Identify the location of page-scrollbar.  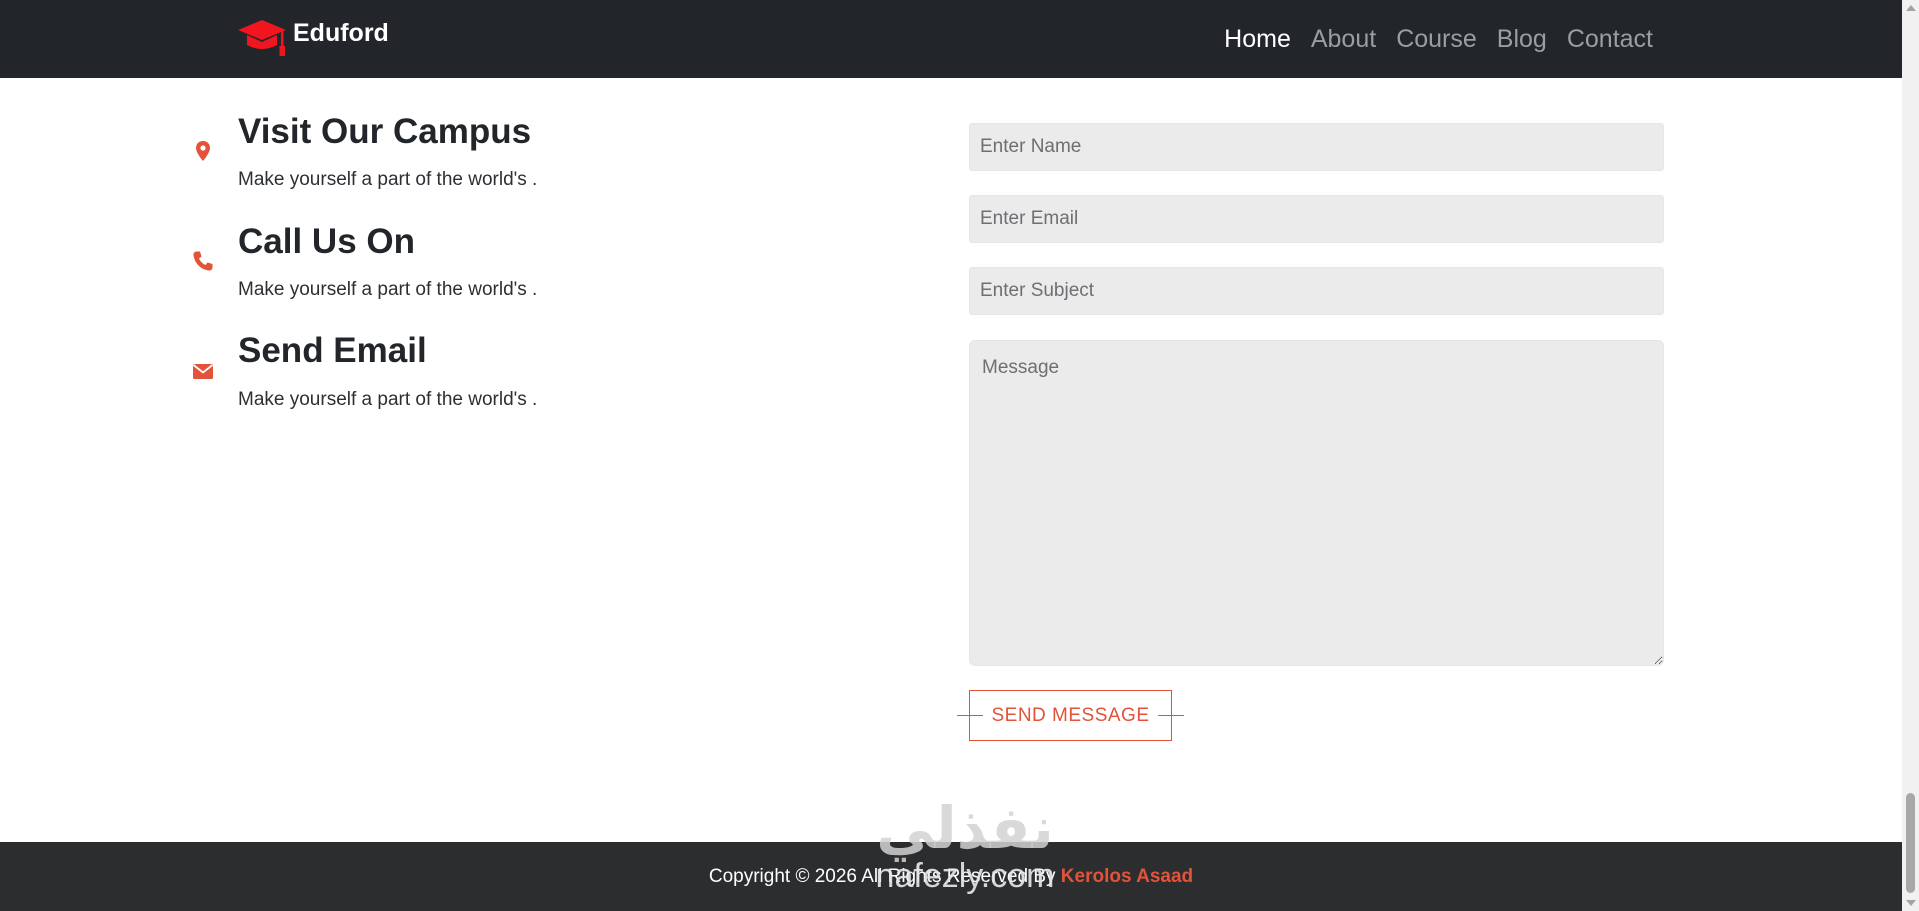
(1910, 455).